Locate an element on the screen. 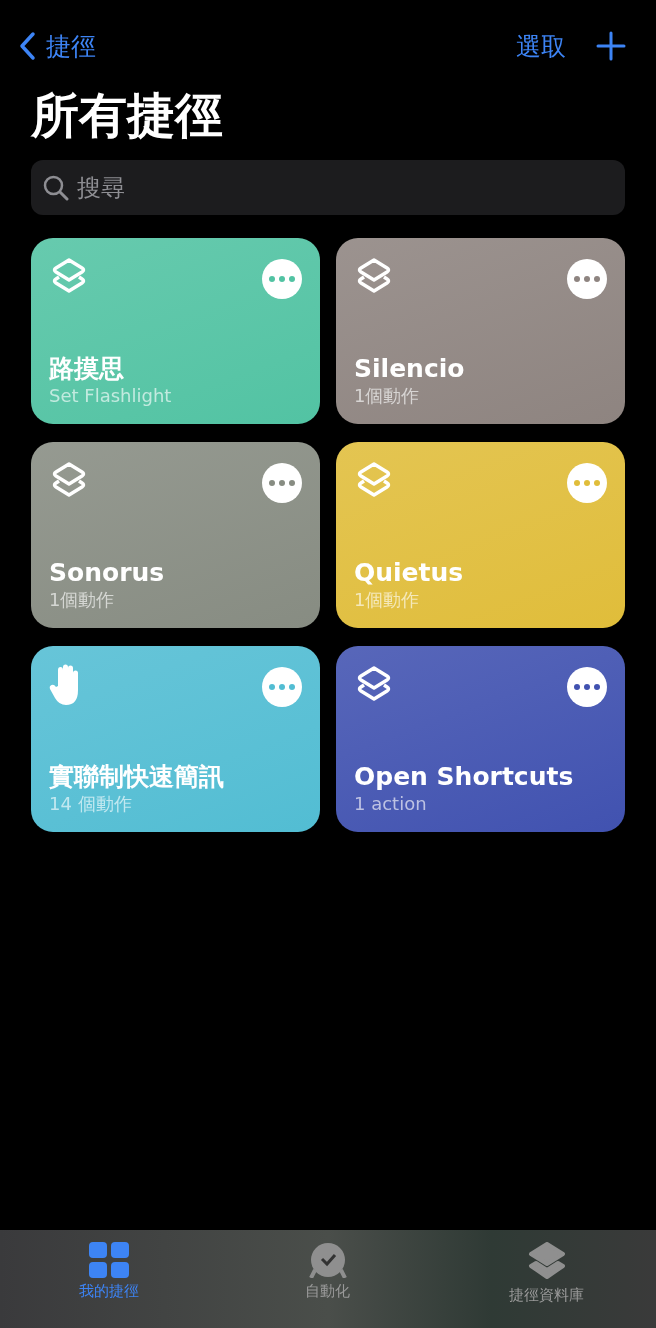  shortcut-name: 實聯制快速簡訊 is located at coordinates (137, 777).